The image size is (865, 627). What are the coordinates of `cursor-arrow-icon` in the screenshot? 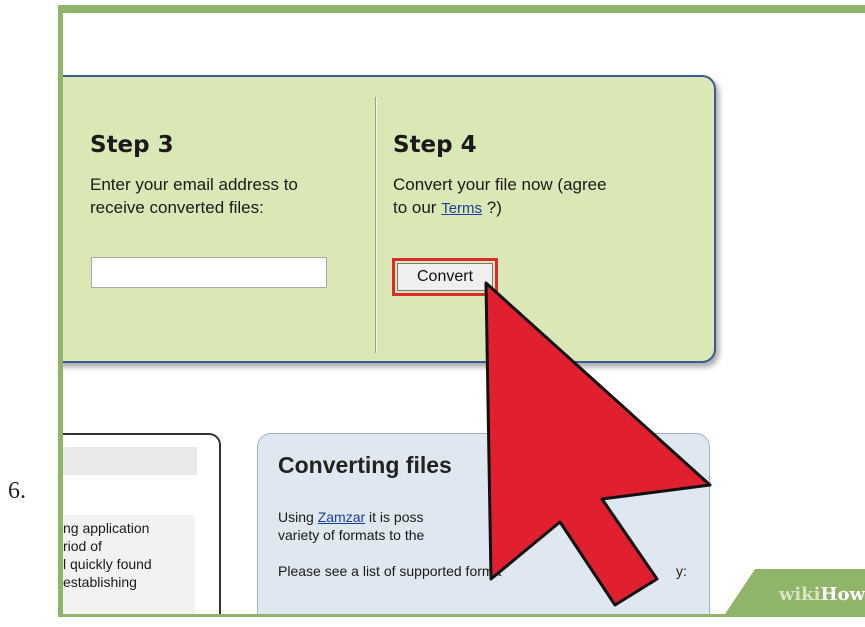 It's located at (598, 444).